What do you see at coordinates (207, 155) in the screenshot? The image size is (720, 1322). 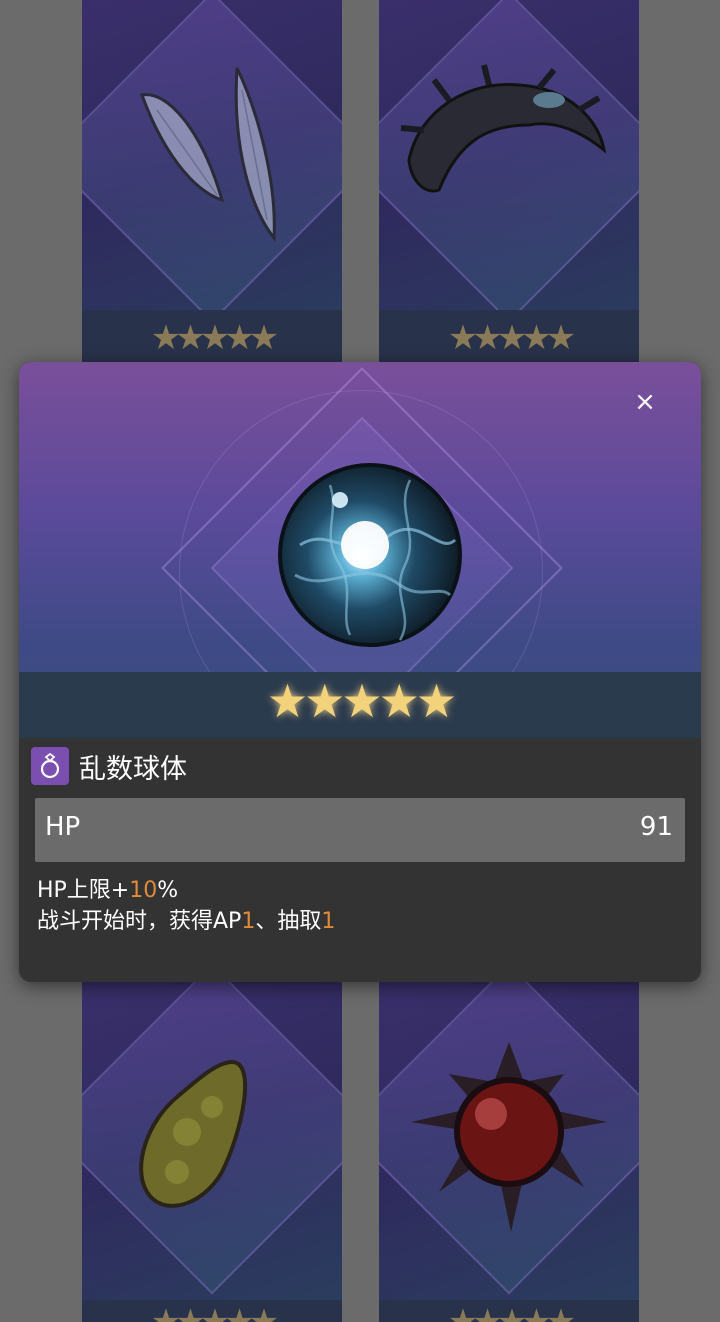 I see `wings-icon` at bounding box center [207, 155].